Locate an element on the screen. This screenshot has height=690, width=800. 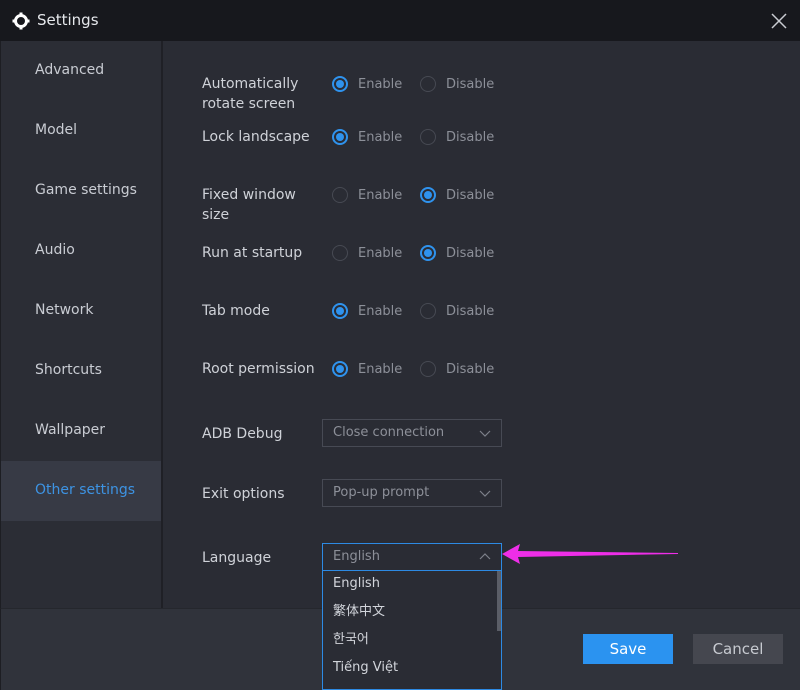
auto-rotate-enable-radio: Enable is located at coordinates (367, 84).